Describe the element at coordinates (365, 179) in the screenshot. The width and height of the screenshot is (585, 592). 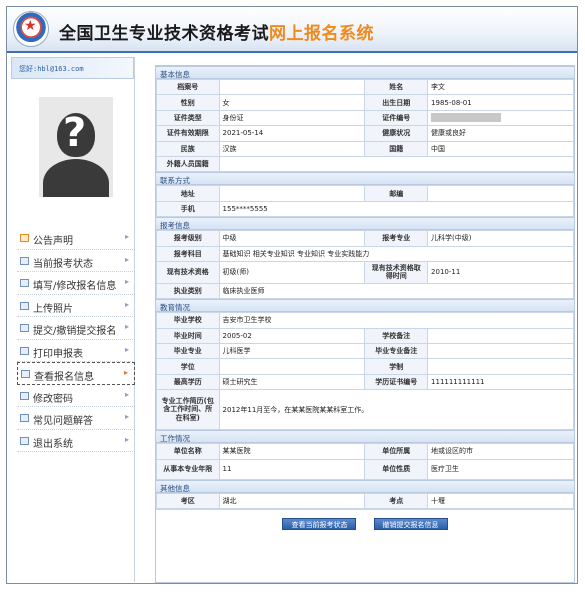
I see `section-contact: 联系方式` at that location.